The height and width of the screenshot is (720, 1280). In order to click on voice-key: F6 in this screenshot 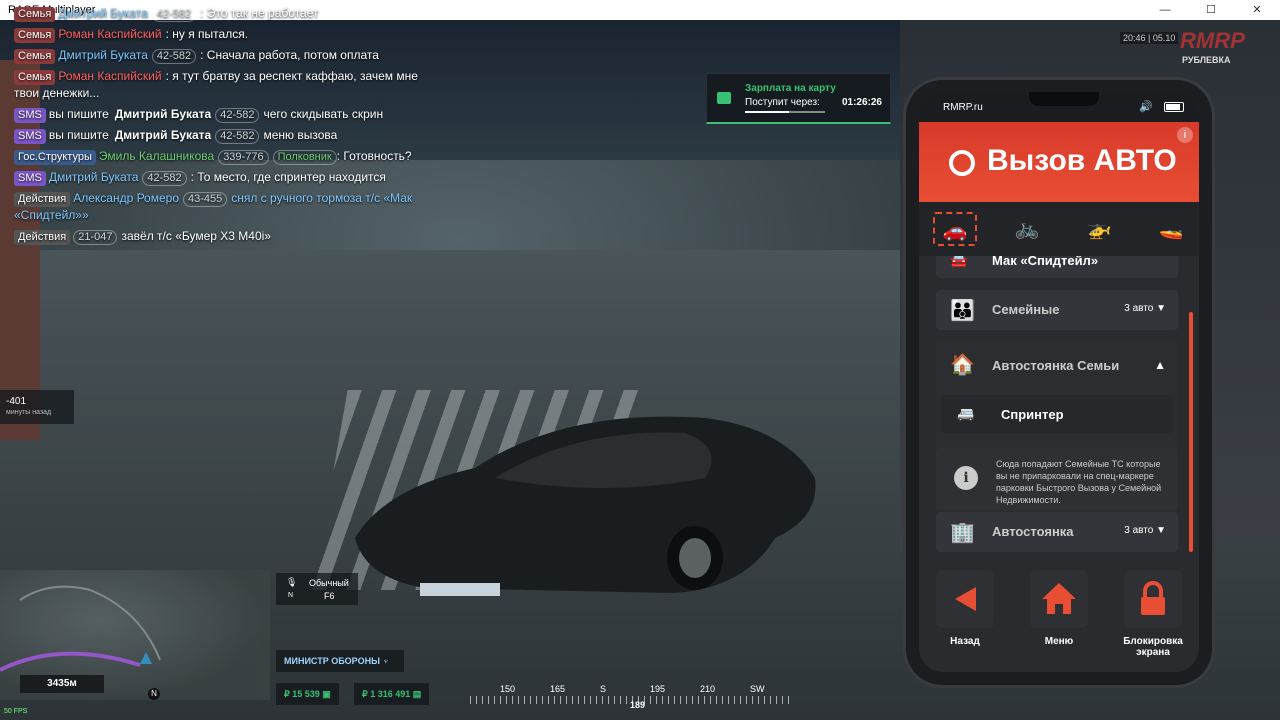, I will do `click(329, 596)`.